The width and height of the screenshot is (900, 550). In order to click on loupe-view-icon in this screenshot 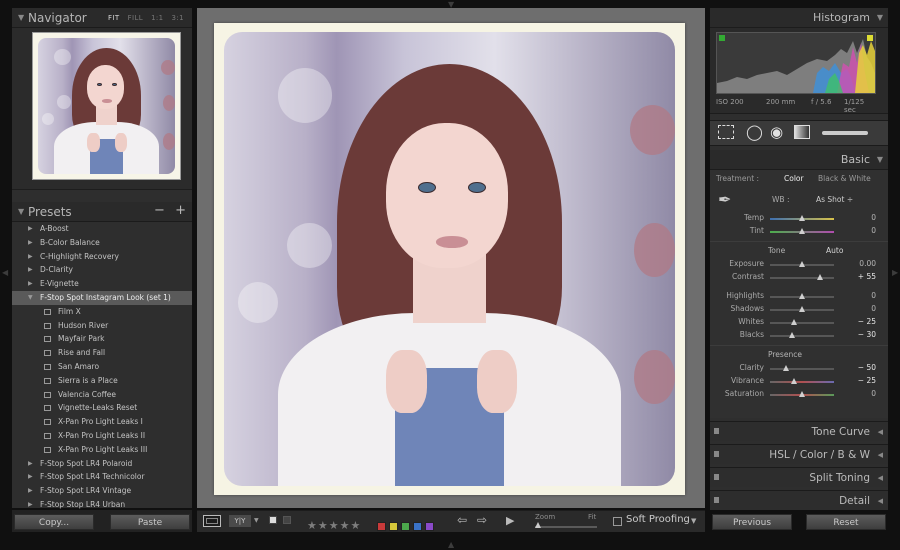, I will do `click(212, 521)`.